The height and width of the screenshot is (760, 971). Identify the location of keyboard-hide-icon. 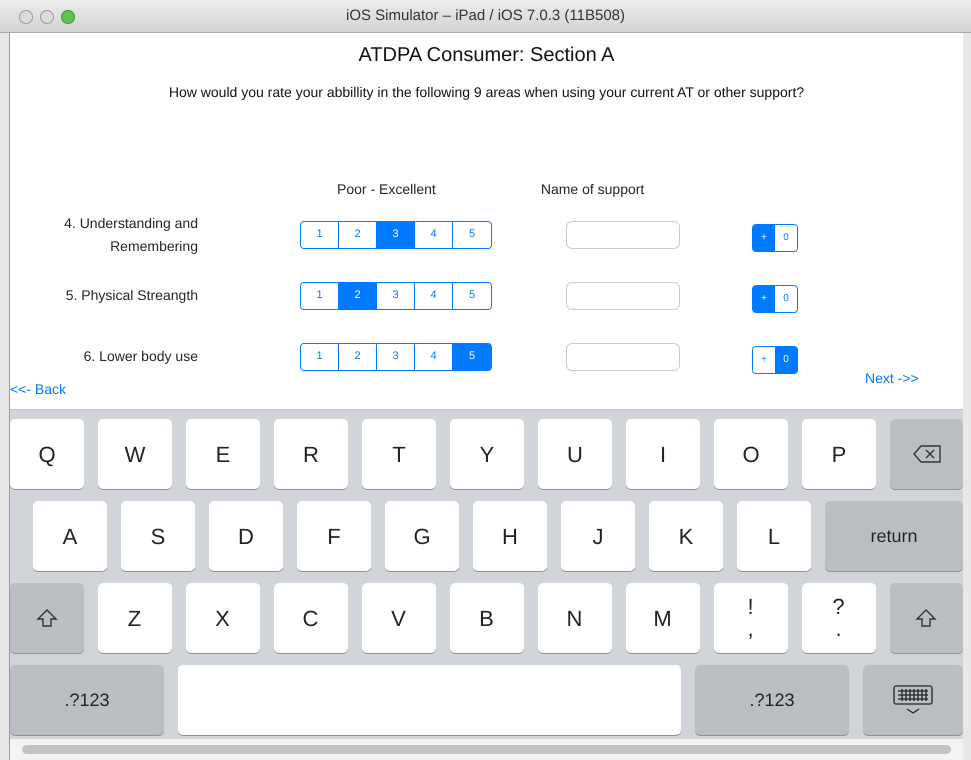
(913, 700).